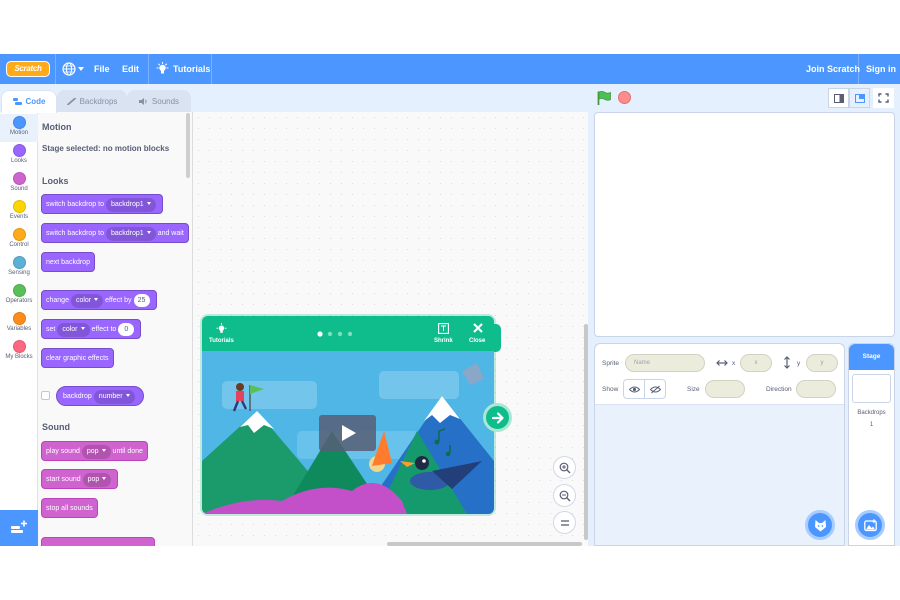 This screenshot has height=600, width=900. I want to click on category-sensing: Sensing, so click(19, 268).